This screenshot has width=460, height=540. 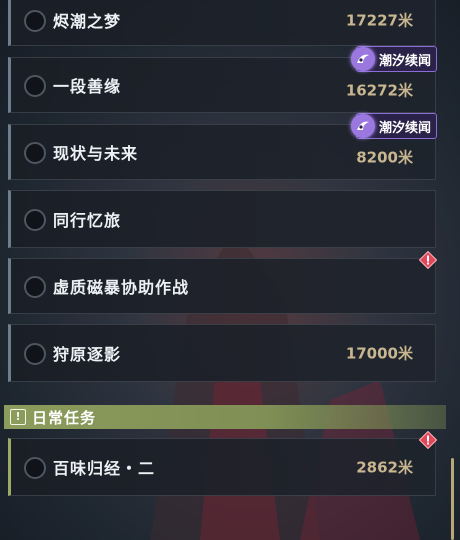 What do you see at coordinates (64, 418) in the screenshot?
I see `section-title: 日常任务` at bounding box center [64, 418].